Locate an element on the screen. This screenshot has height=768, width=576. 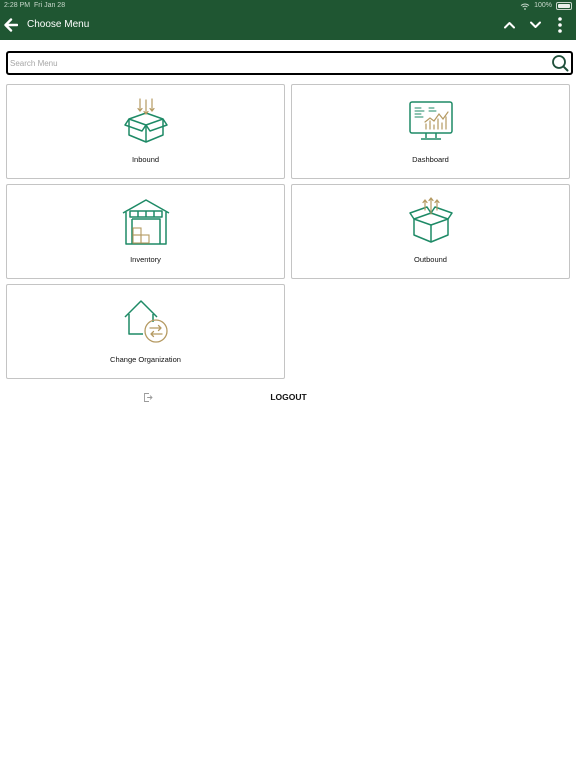
battery-percent: 100% is located at coordinates (543, 5).